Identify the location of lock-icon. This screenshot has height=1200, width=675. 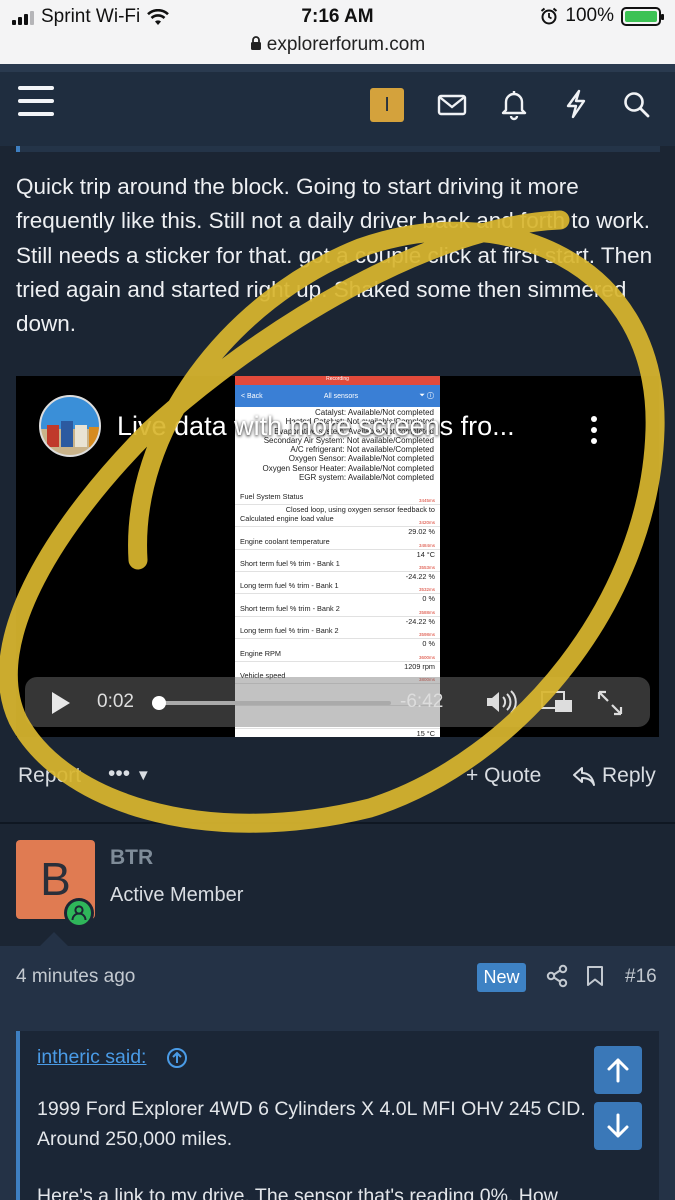
(255, 43).